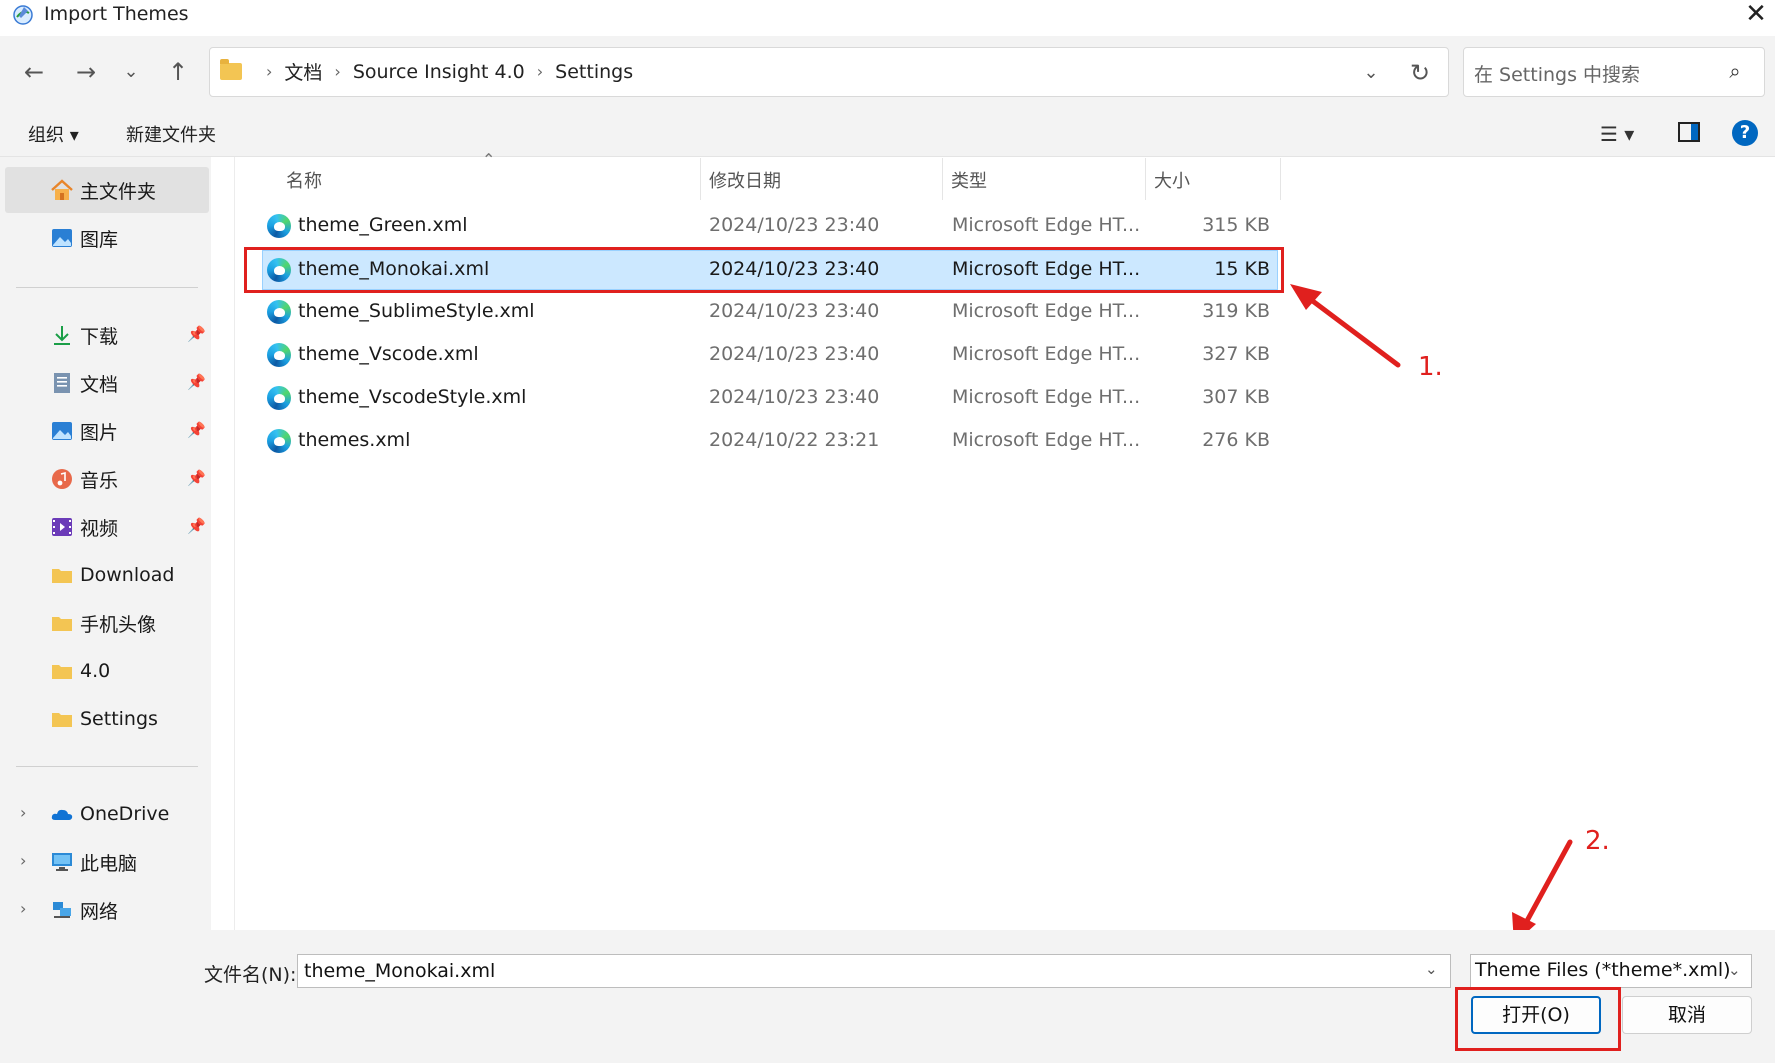 The width and height of the screenshot is (1775, 1063). I want to click on sidebar-item-this-pc: 此电脑, so click(93, 862).